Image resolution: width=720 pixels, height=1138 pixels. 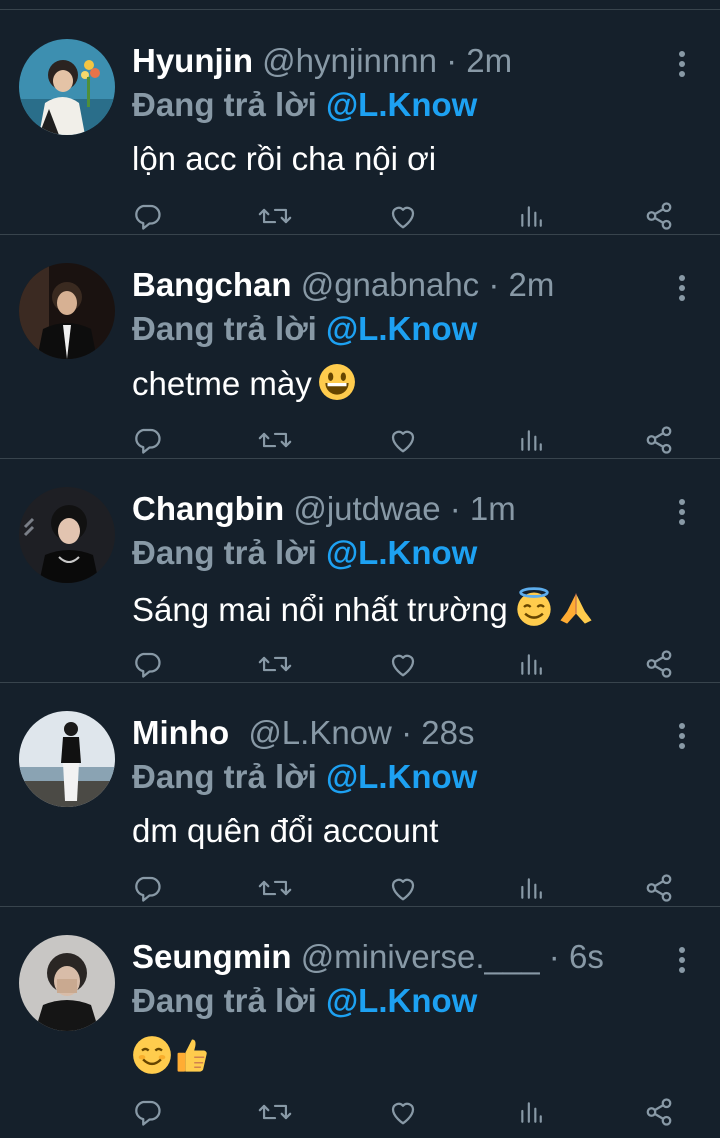 I want to click on tweet-header: Seungmin @miniverse.___ · 6s, so click(x=368, y=957).